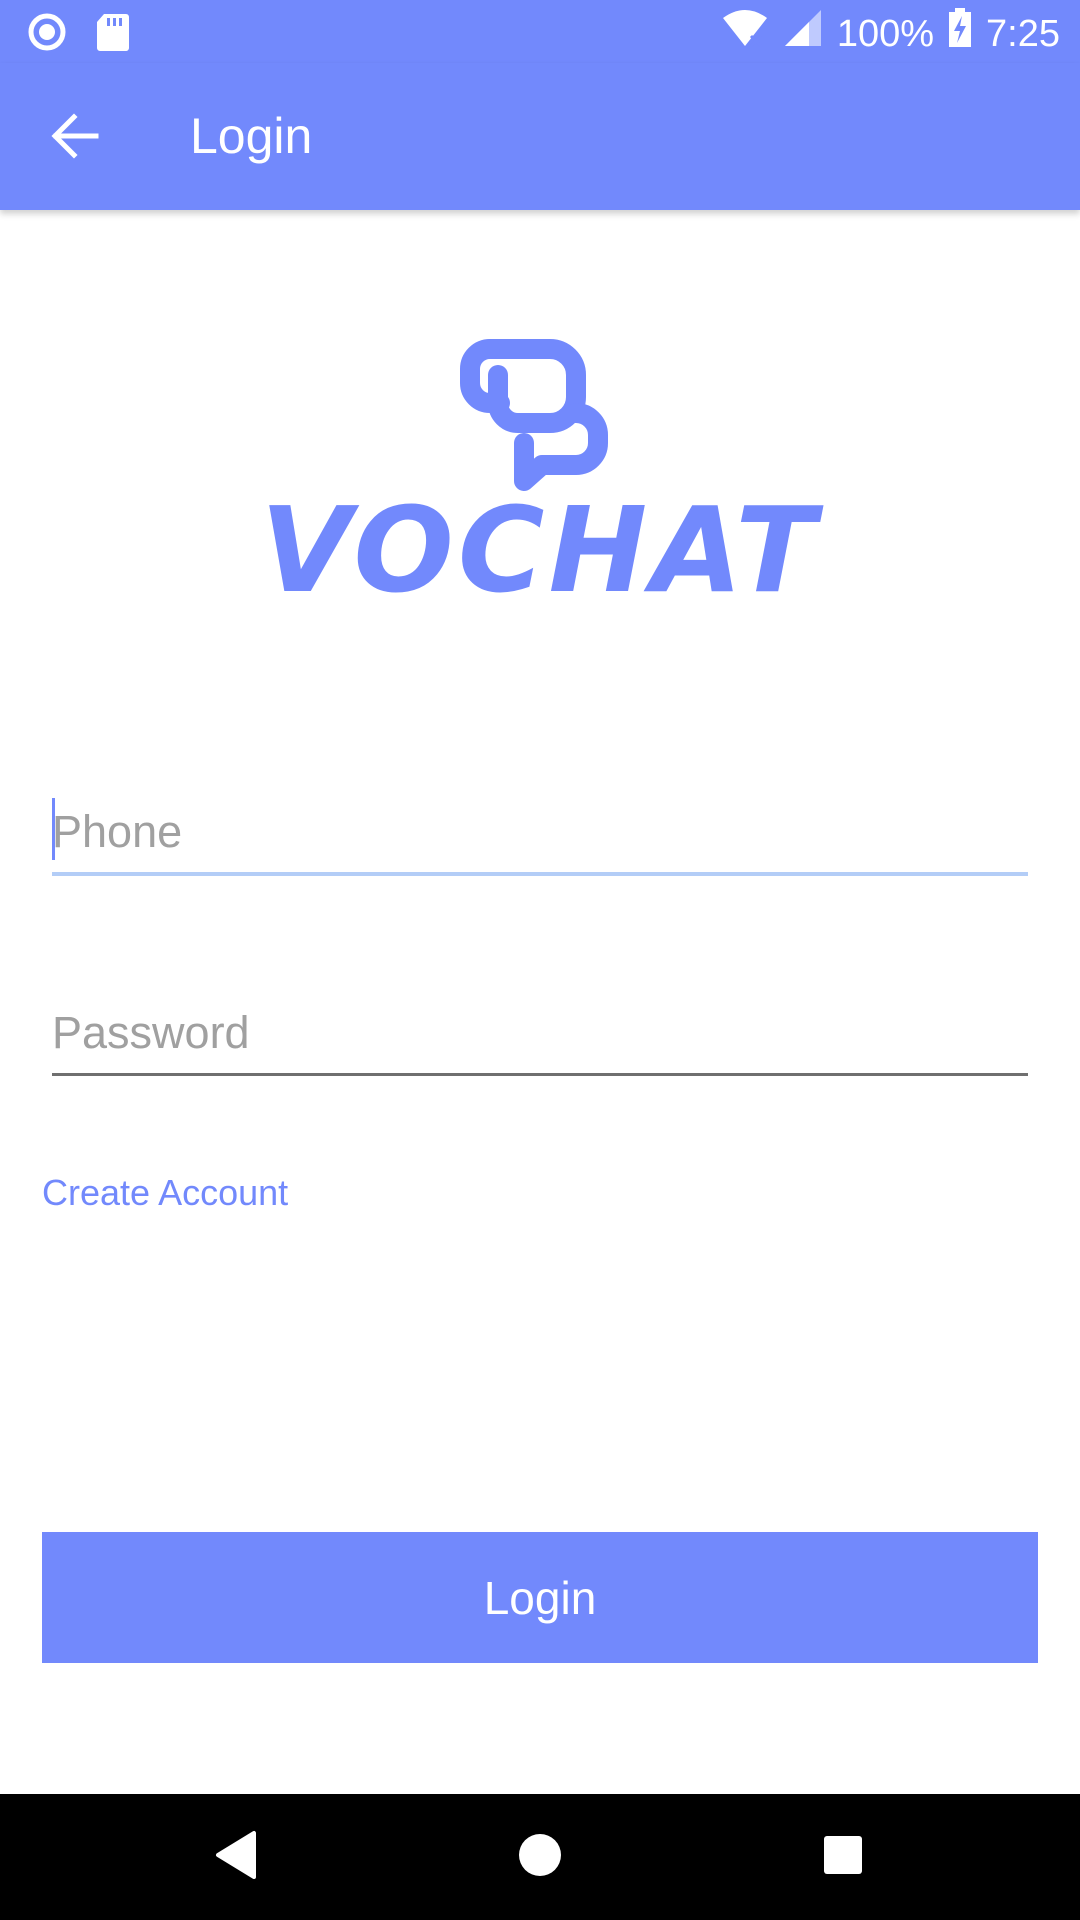 This screenshot has height=1920, width=1080. Describe the element at coordinates (113, 34) in the screenshot. I see `sd-card-icon` at that location.